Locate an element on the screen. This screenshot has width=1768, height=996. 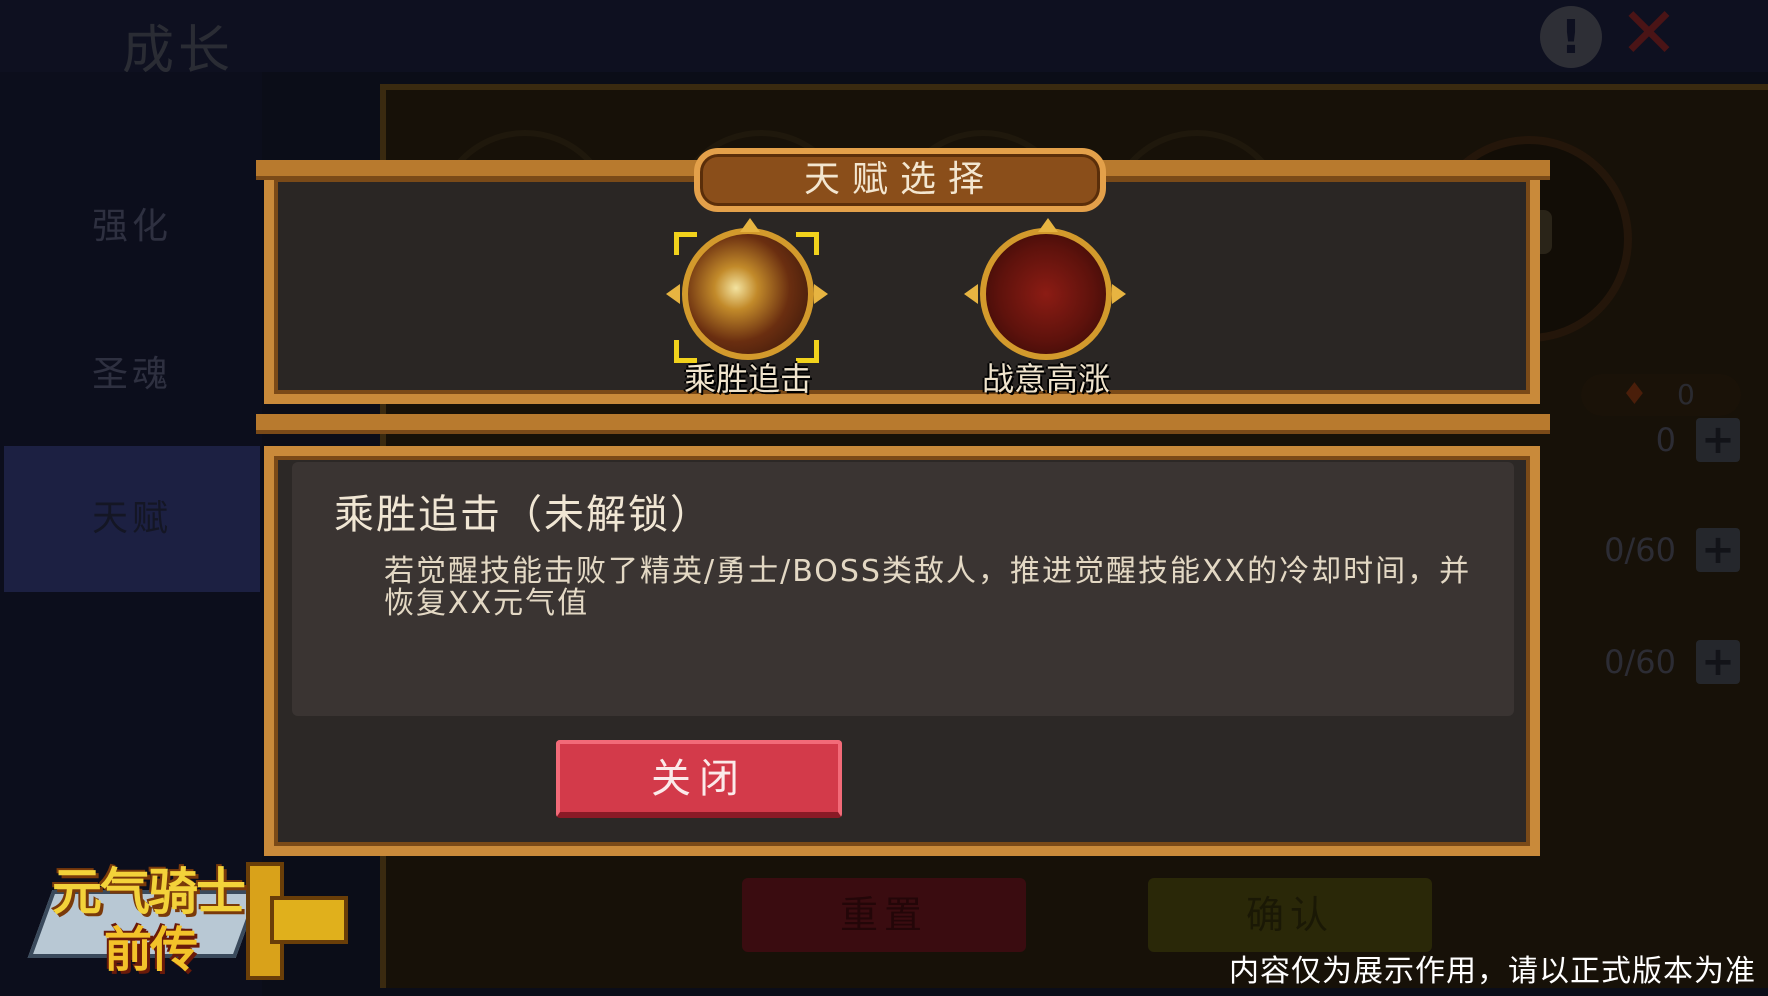
talent-label: 乘胜追击 is located at coordinates (747, 379).